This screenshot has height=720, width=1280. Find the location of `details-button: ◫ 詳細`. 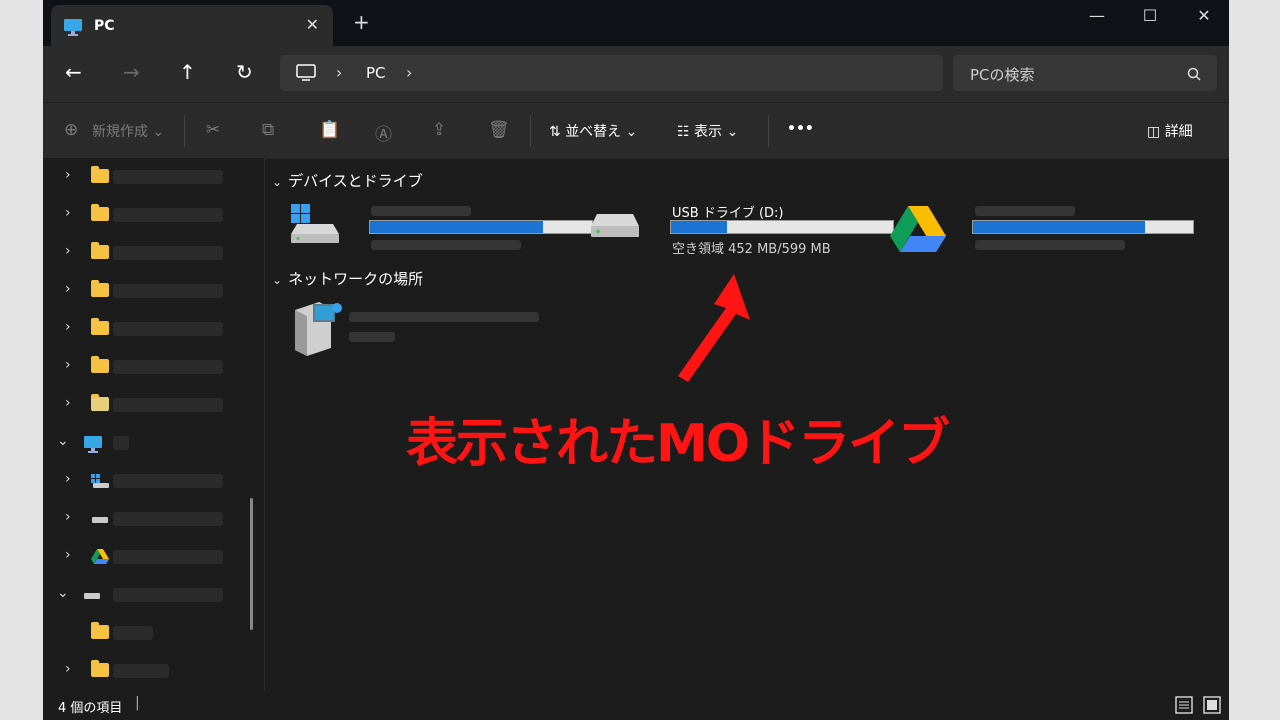

details-button: ◫ 詳細 is located at coordinates (1170, 131).